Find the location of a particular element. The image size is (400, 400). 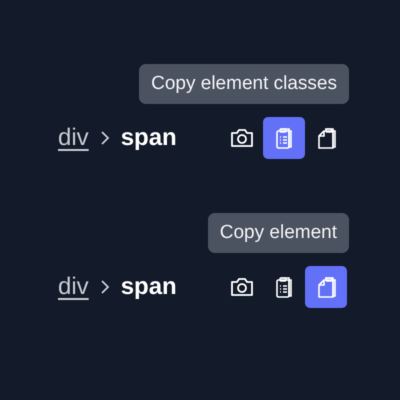

copy-clipboard-button is located at coordinates (326, 287).